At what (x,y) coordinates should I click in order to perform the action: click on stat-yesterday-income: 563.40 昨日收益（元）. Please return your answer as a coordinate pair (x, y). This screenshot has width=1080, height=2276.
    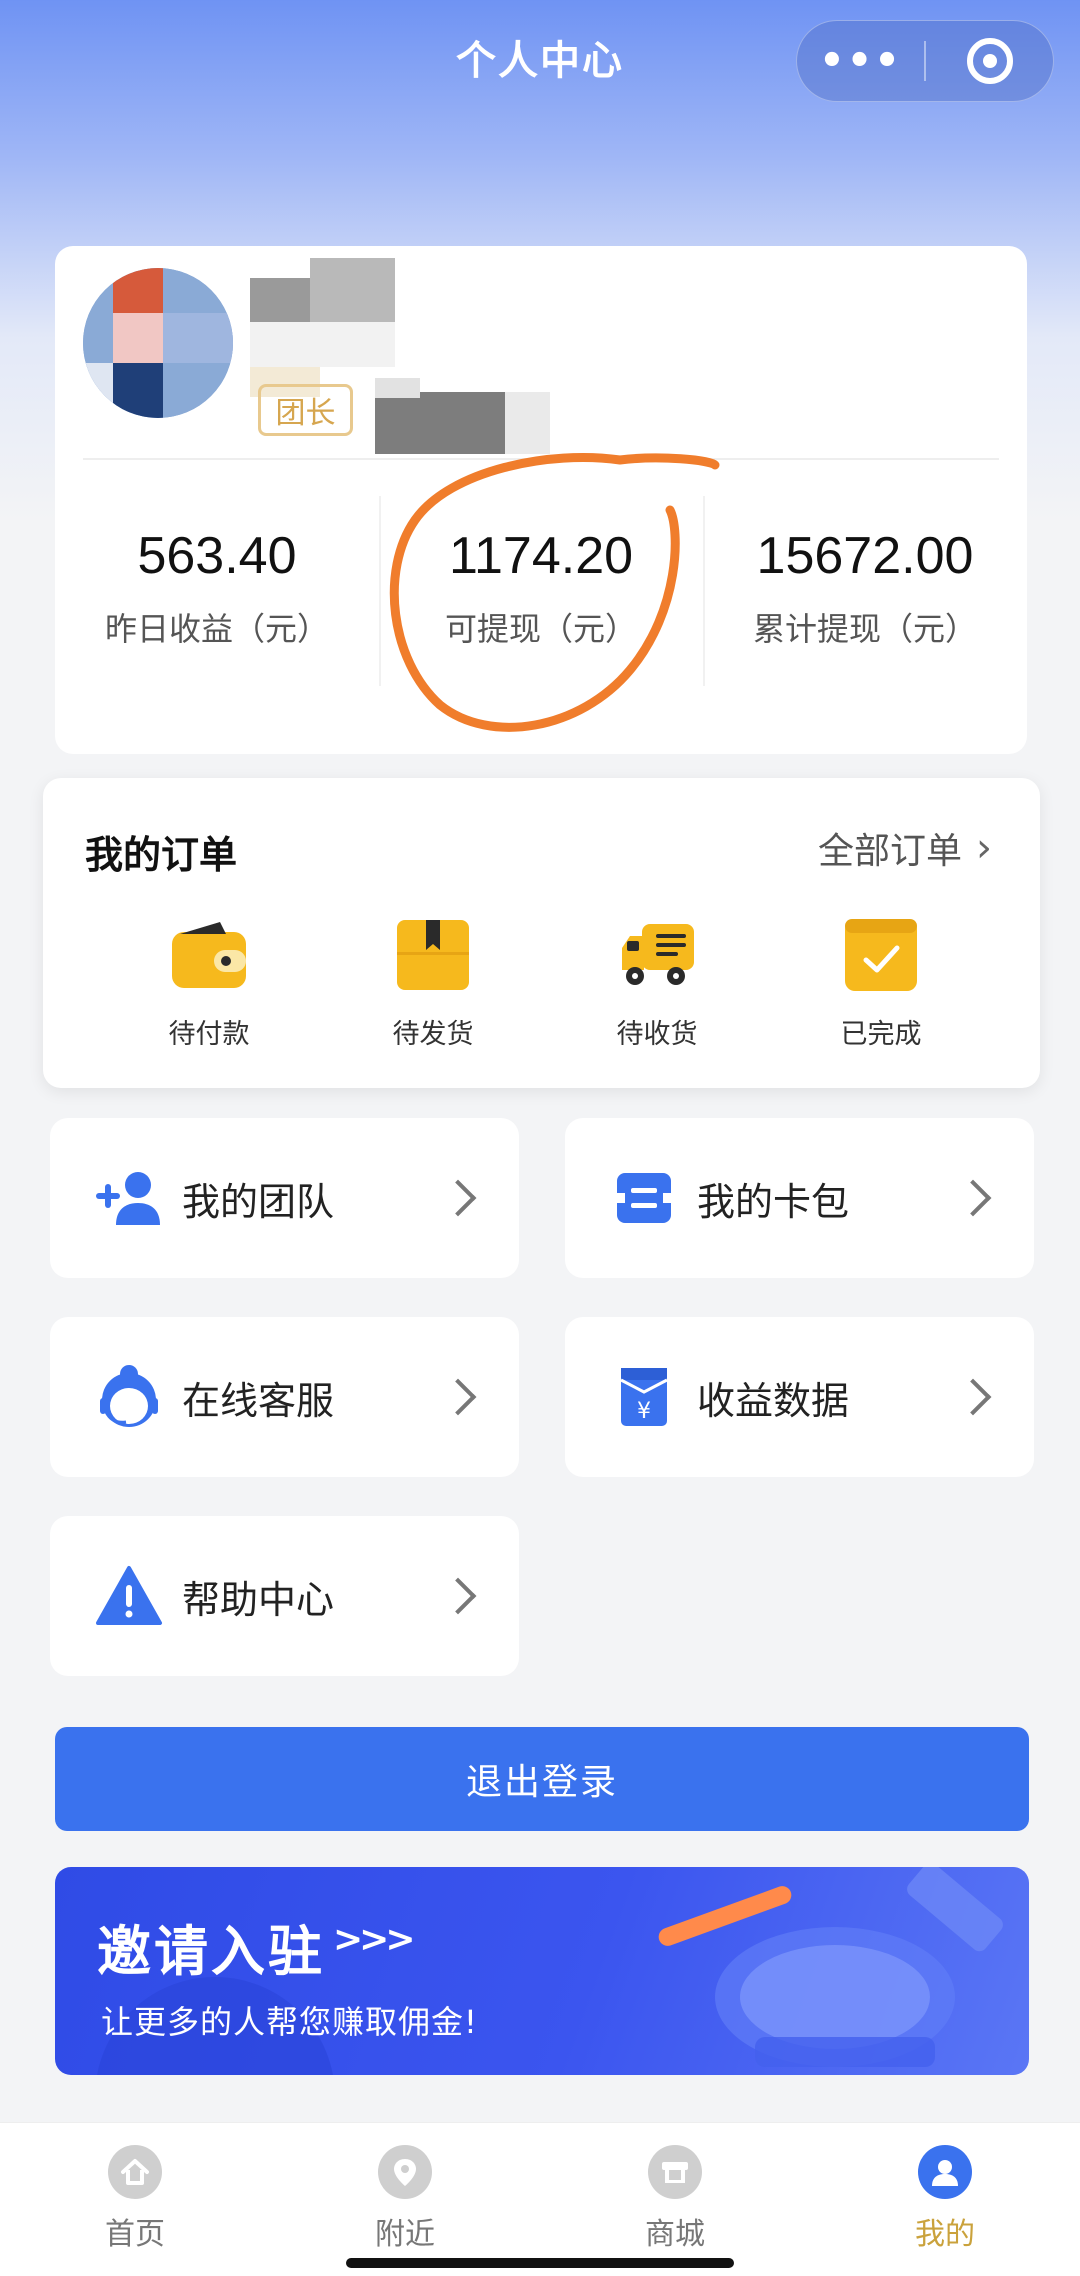
    Looking at the image, I should click on (217, 591).